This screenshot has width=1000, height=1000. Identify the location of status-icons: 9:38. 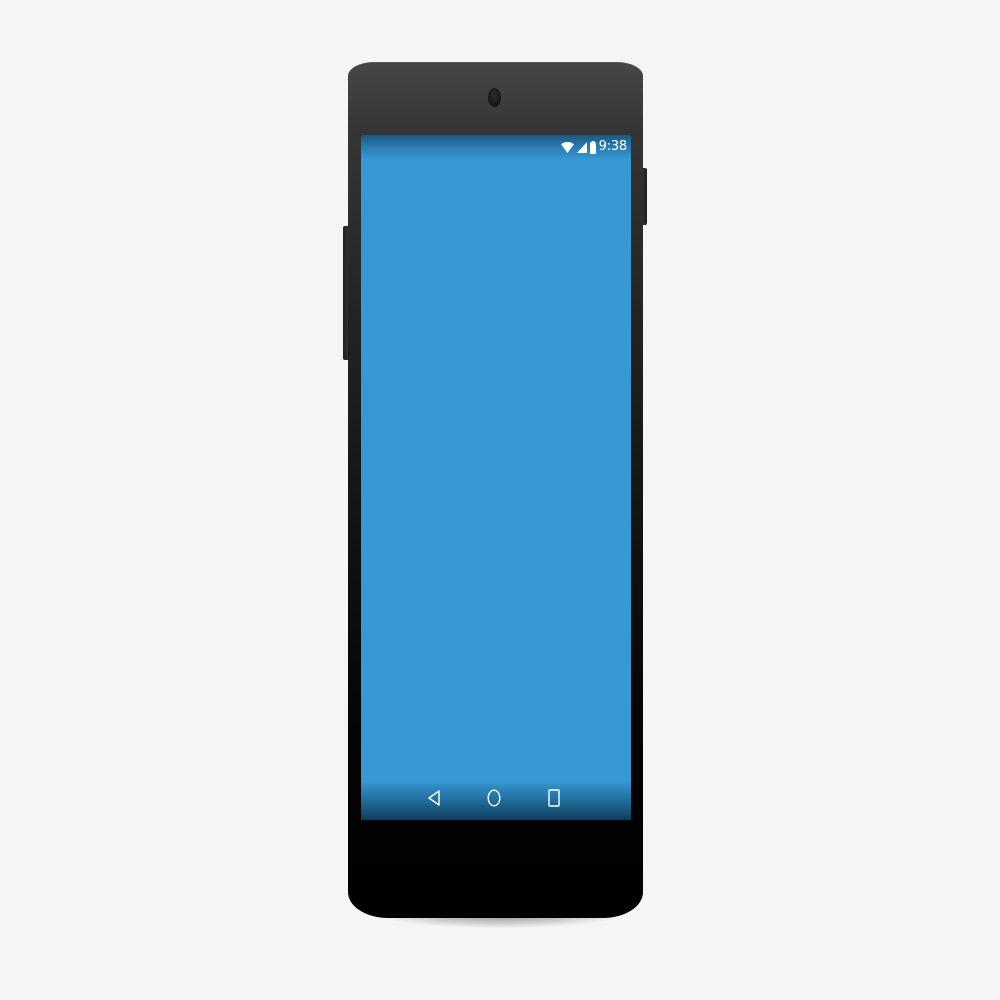
(594, 147).